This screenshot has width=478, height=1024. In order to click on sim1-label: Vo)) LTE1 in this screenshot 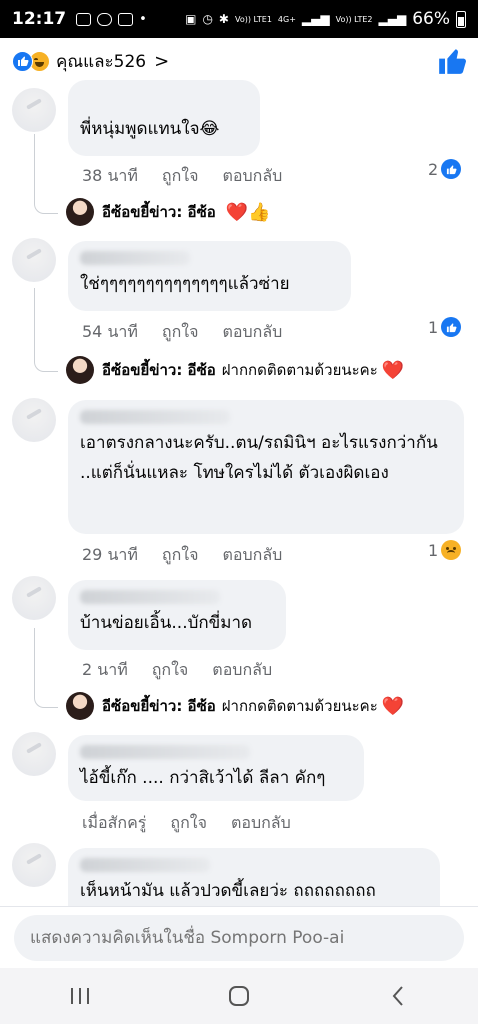, I will do `click(253, 19)`.